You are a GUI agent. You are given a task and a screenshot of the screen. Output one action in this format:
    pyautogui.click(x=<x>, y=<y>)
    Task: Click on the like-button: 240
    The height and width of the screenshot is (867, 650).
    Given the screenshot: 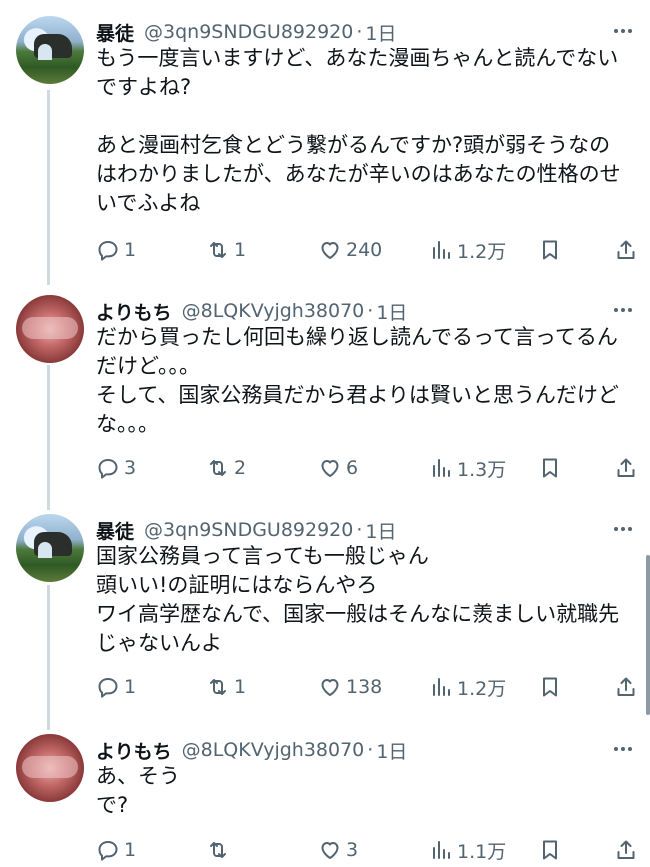 What is the action you would take?
    pyautogui.click(x=350, y=250)
    